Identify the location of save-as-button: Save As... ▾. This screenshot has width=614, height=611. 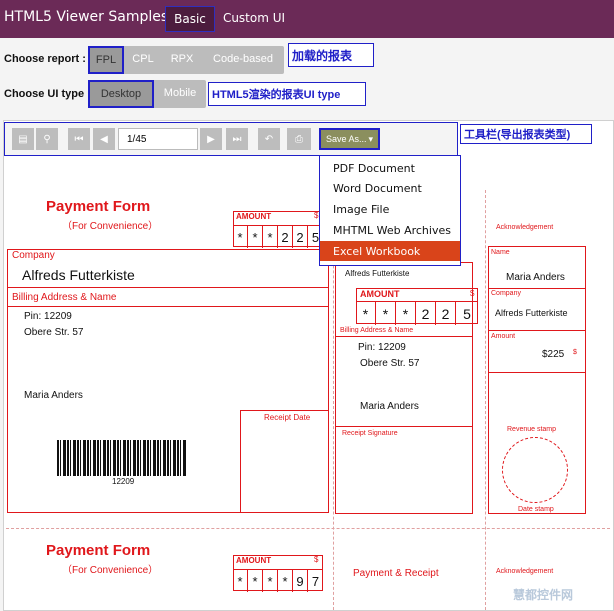
(349, 139).